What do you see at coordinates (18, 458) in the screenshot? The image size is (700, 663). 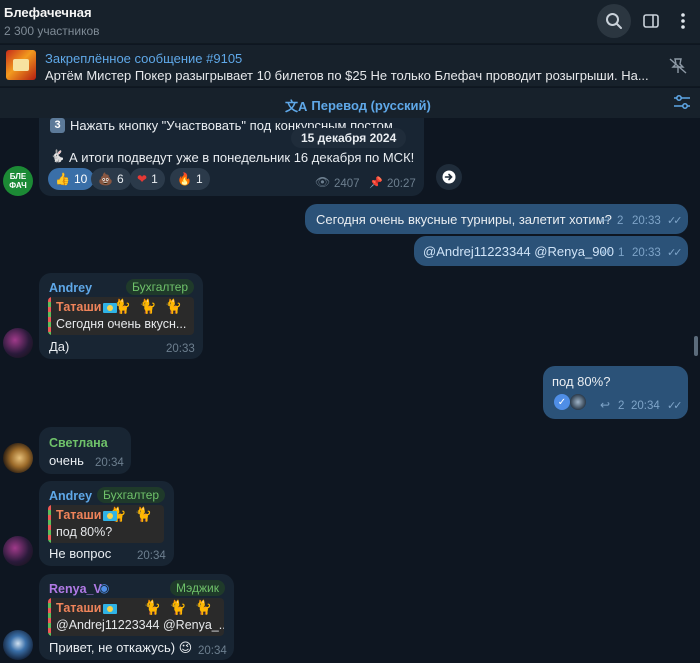 I see `avatar-svetlana` at bounding box center [18, 458].